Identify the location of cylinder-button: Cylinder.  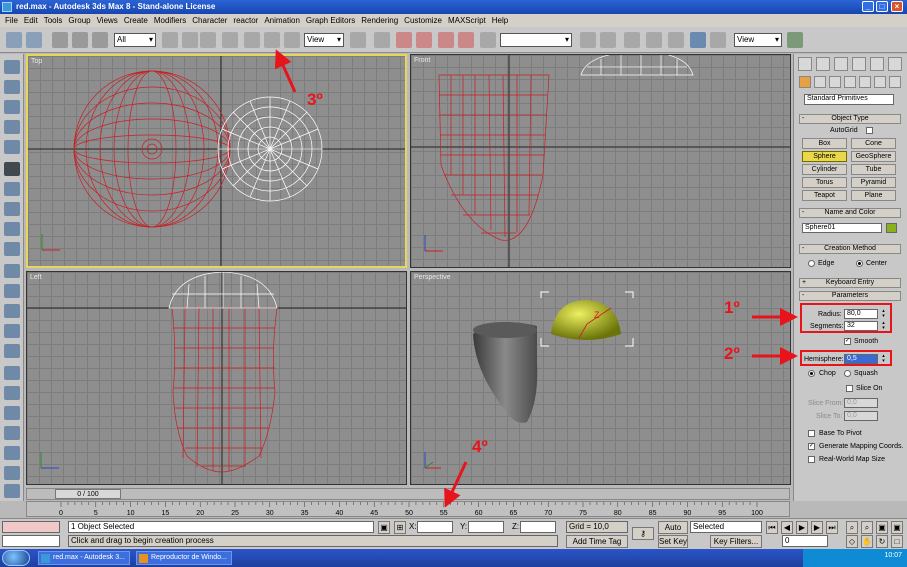
(824, 169).